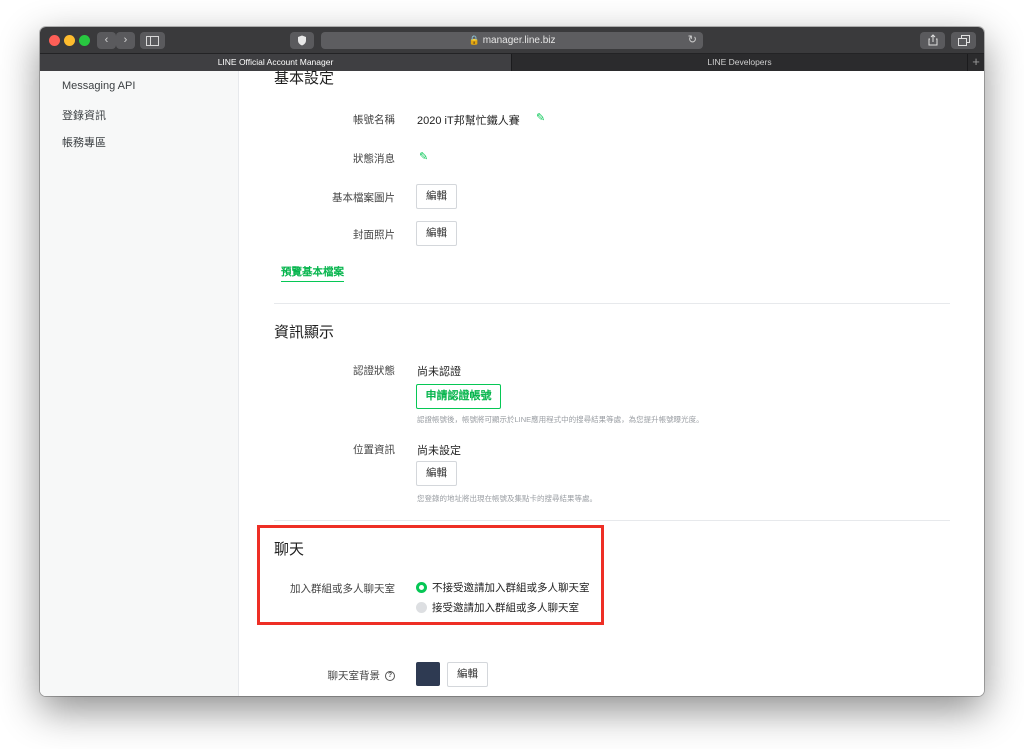 This screenshot has height=749, width=1024. What do you see at coordinates (439, 451) in the screenshot?
I see `location-value: 尚未設定` at bounding box center [439, 451].